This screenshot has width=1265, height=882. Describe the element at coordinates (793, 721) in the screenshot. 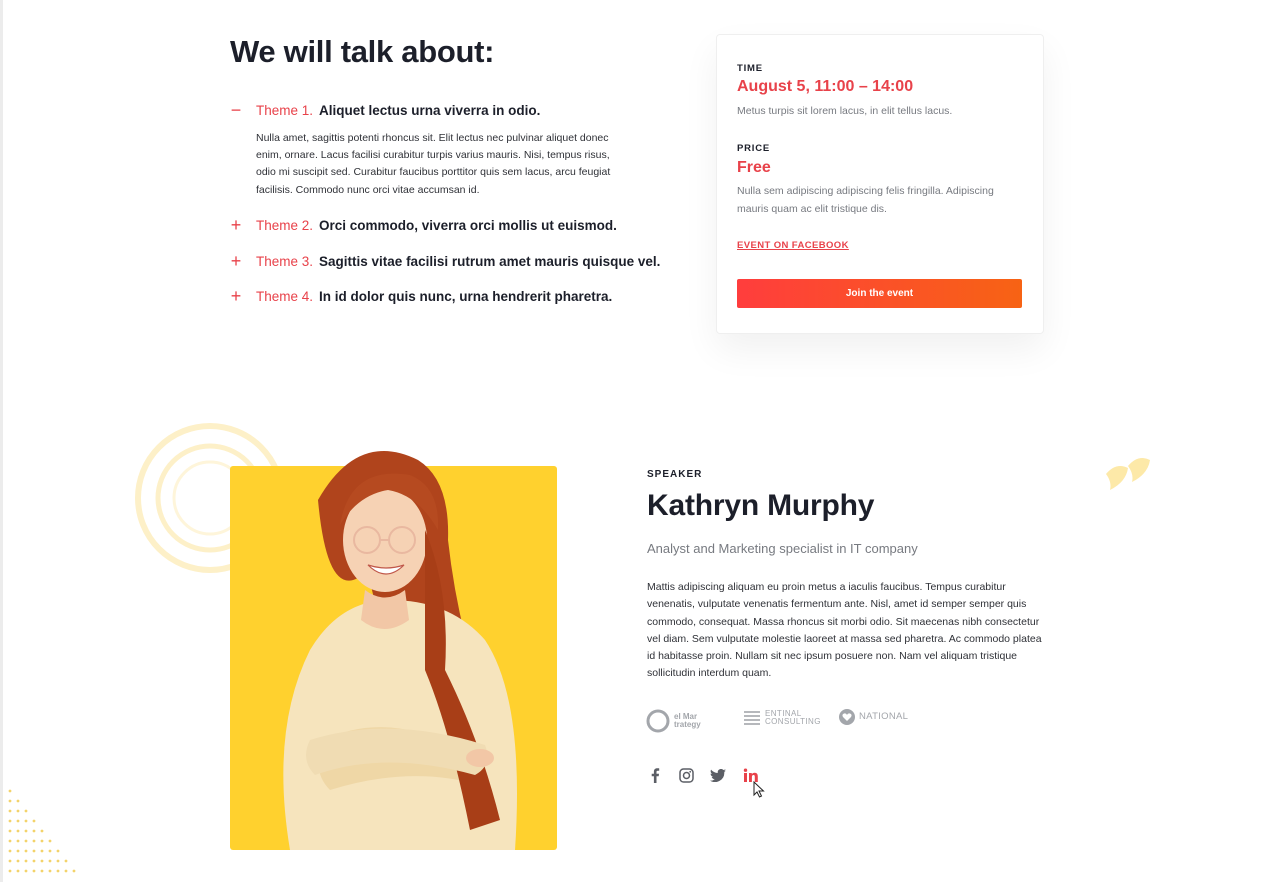

I see `partner-name-line2: CONSULTING` at that location.